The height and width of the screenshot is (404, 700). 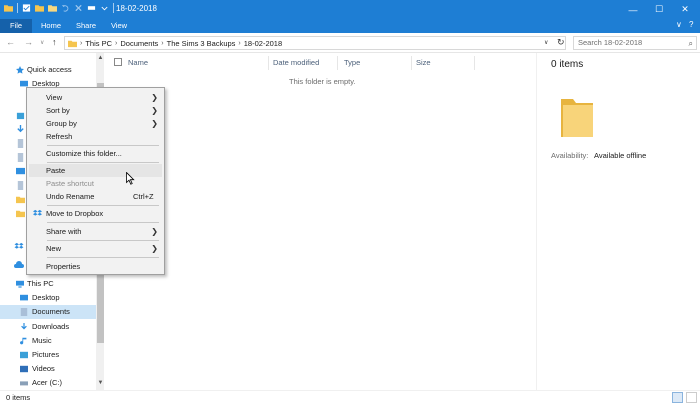 What do you see at coordinates (24, 312) in the screenshot?
I see `documents-icon` at bounding box center [24, 312].